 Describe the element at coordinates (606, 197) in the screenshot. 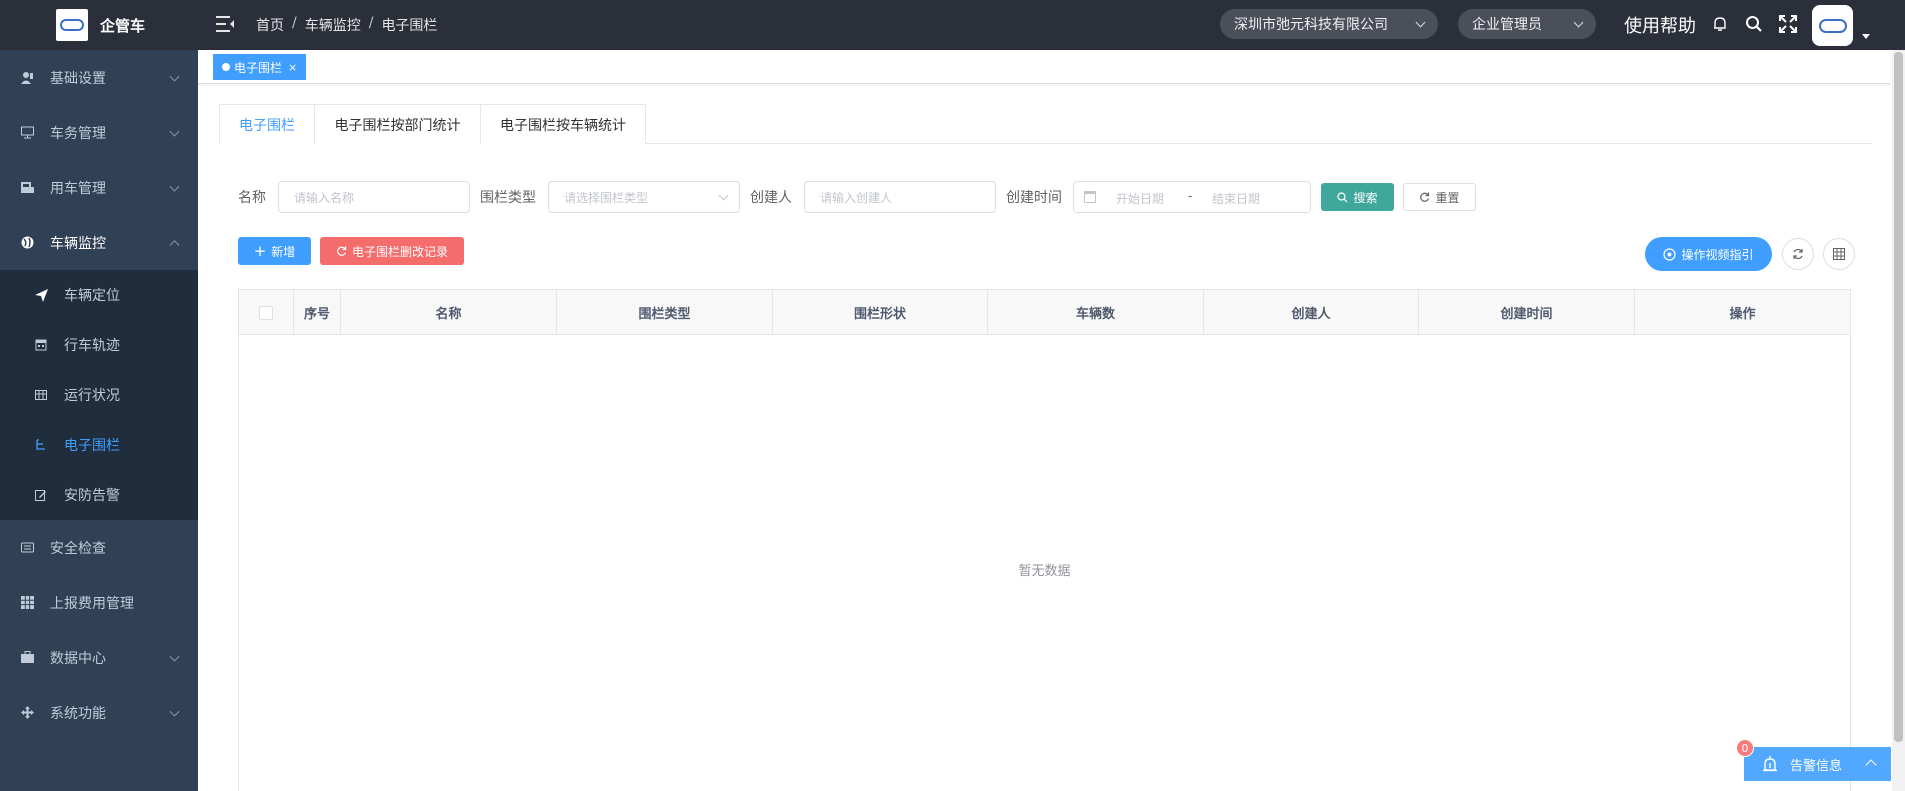

I see `fence-type-placeholder: 请选择围栏类型` at that location.